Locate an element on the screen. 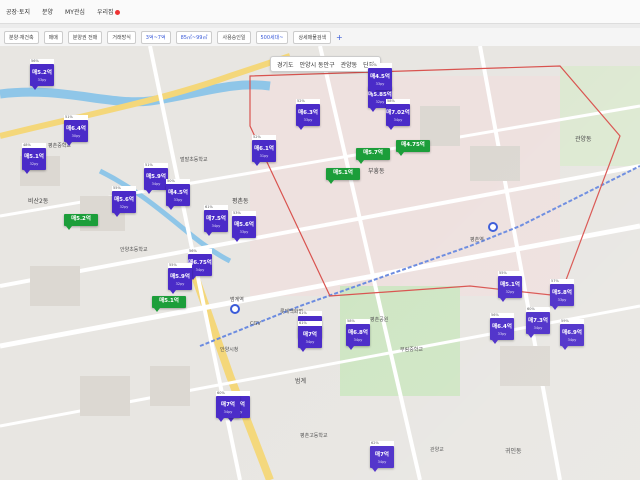 Image resolution: width=640 pixels, height=480 pixels. listing-price-pin: 58% 매7.02억 34py is located at coordinates (398, 114).